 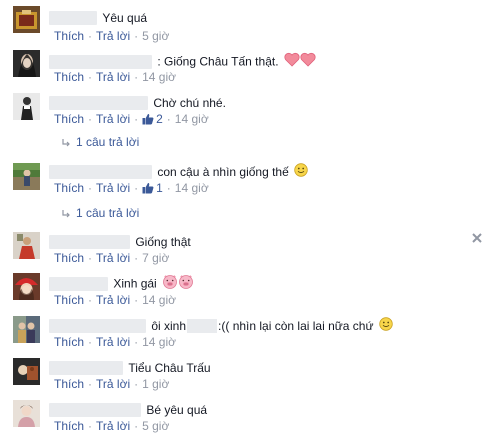 What do you see at coordinates (155, 384) in the screenshot?
I see `comment-time: 1 giờ` at bounding box center [155, 384].